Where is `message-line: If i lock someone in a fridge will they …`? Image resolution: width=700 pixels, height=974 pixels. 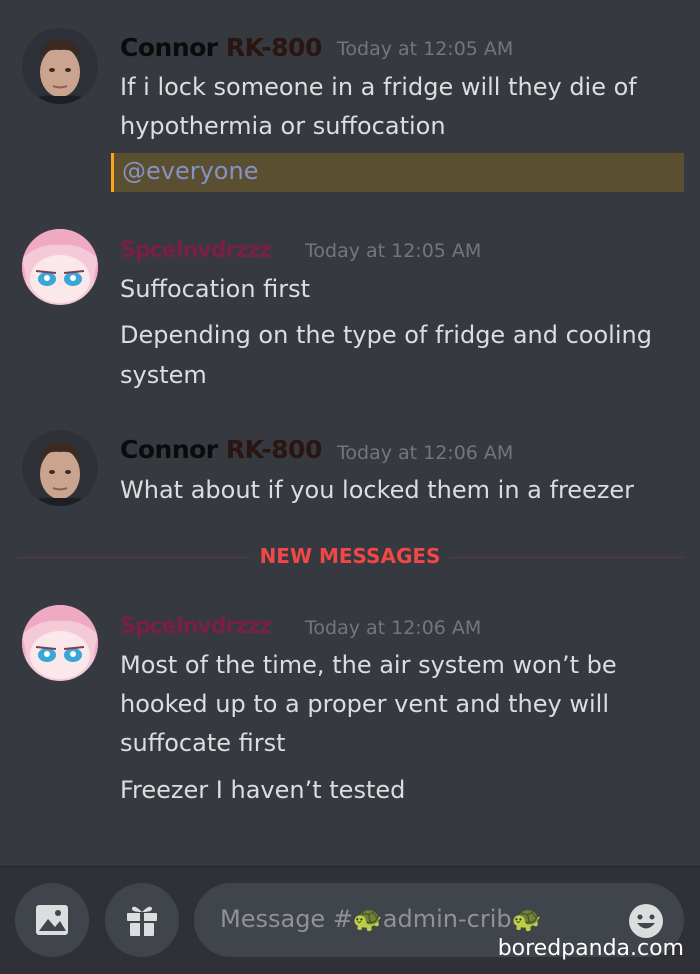
message-line: If i lock someone in a fridge will they … is located at coordinates (378, 87).